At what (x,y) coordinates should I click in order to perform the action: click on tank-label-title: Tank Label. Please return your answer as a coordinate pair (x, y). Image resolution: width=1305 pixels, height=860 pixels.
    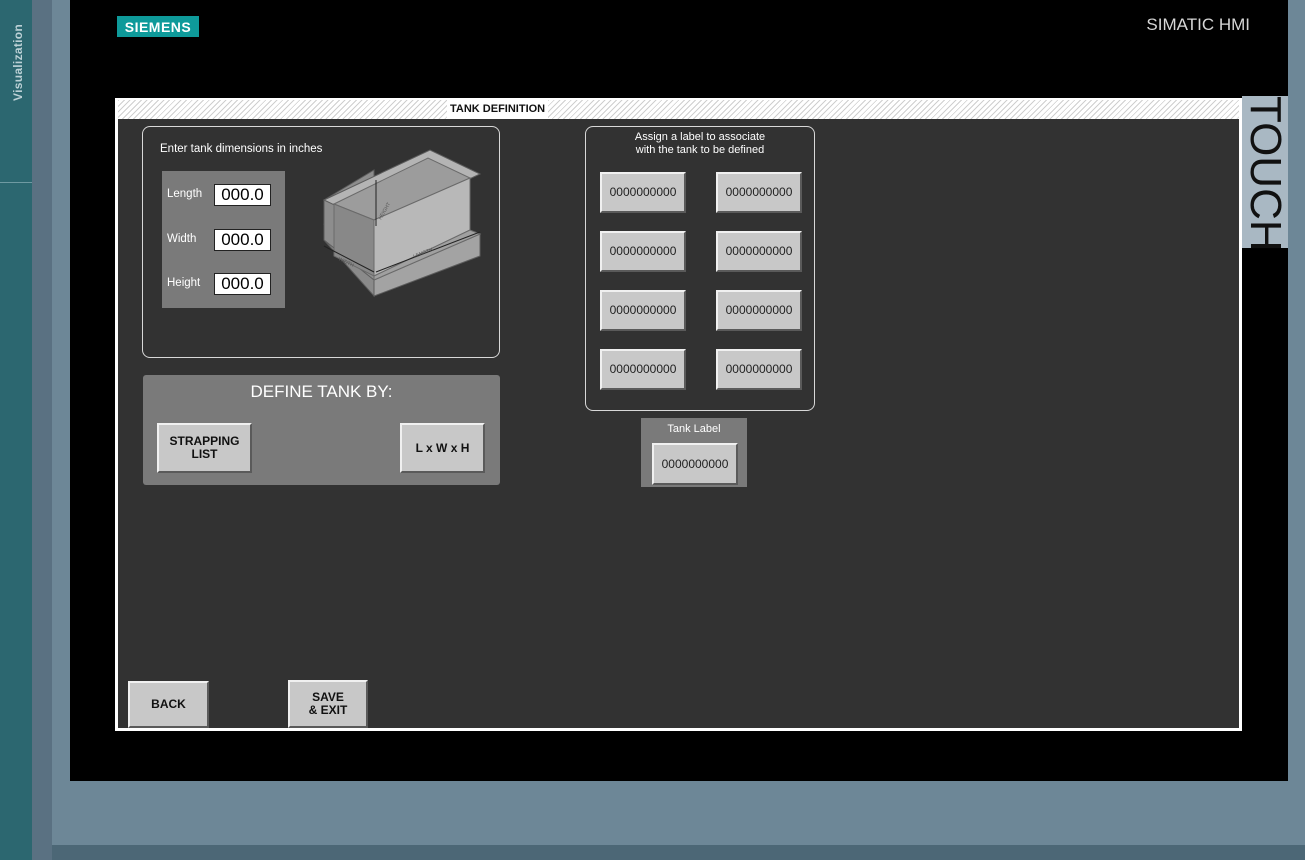
    Looking at the image, I should click on (694, 429).